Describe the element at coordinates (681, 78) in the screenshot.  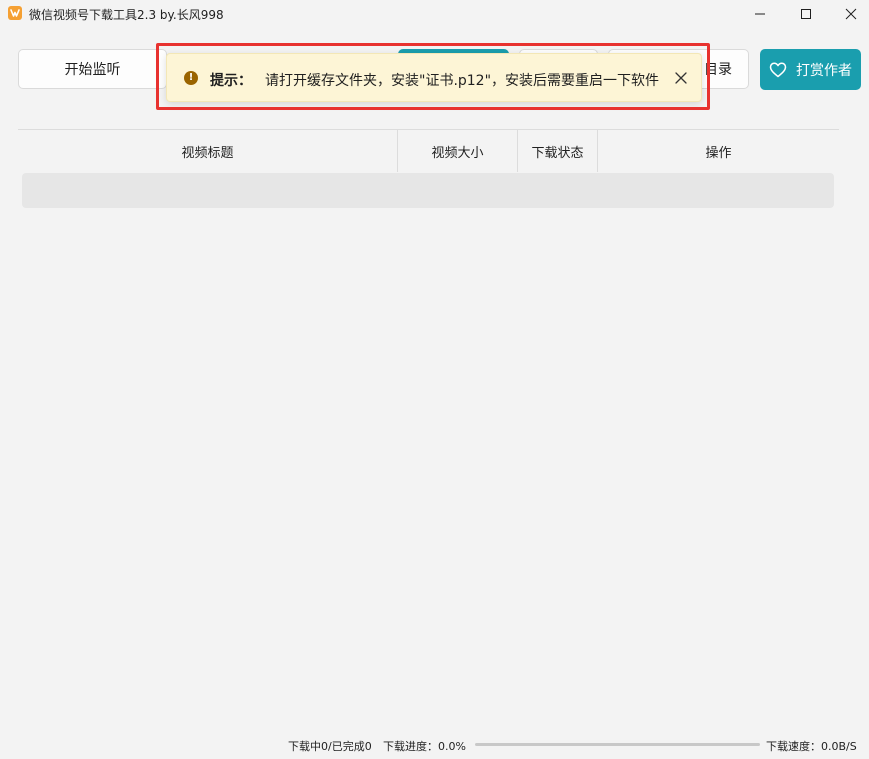
I see `close-icon` at that location.